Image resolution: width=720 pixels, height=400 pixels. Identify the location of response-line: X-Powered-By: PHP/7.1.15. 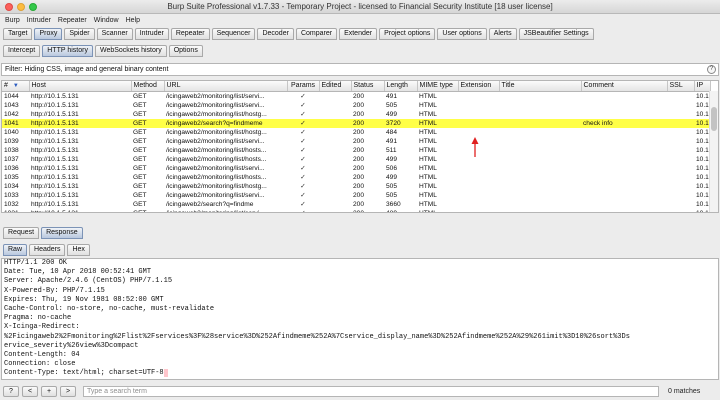
(54, 290).